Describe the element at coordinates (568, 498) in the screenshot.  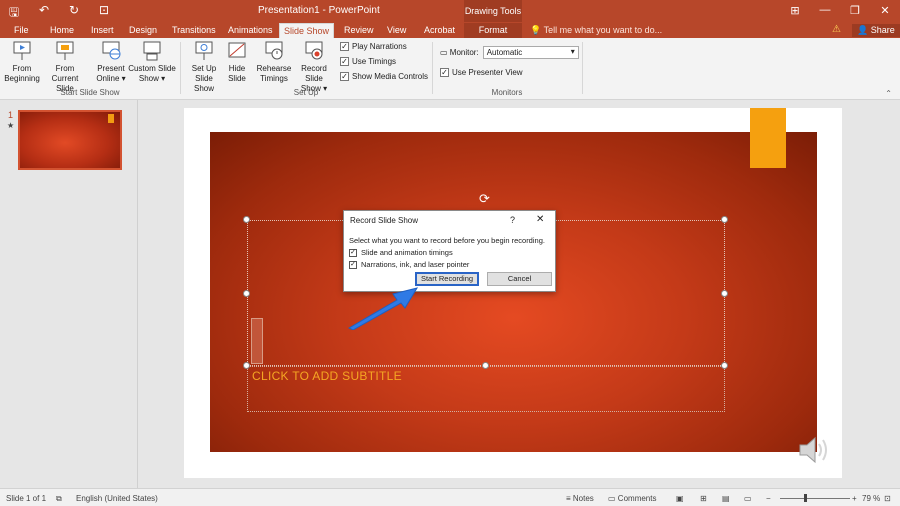
I see `notes-icon: ≡` at that location.